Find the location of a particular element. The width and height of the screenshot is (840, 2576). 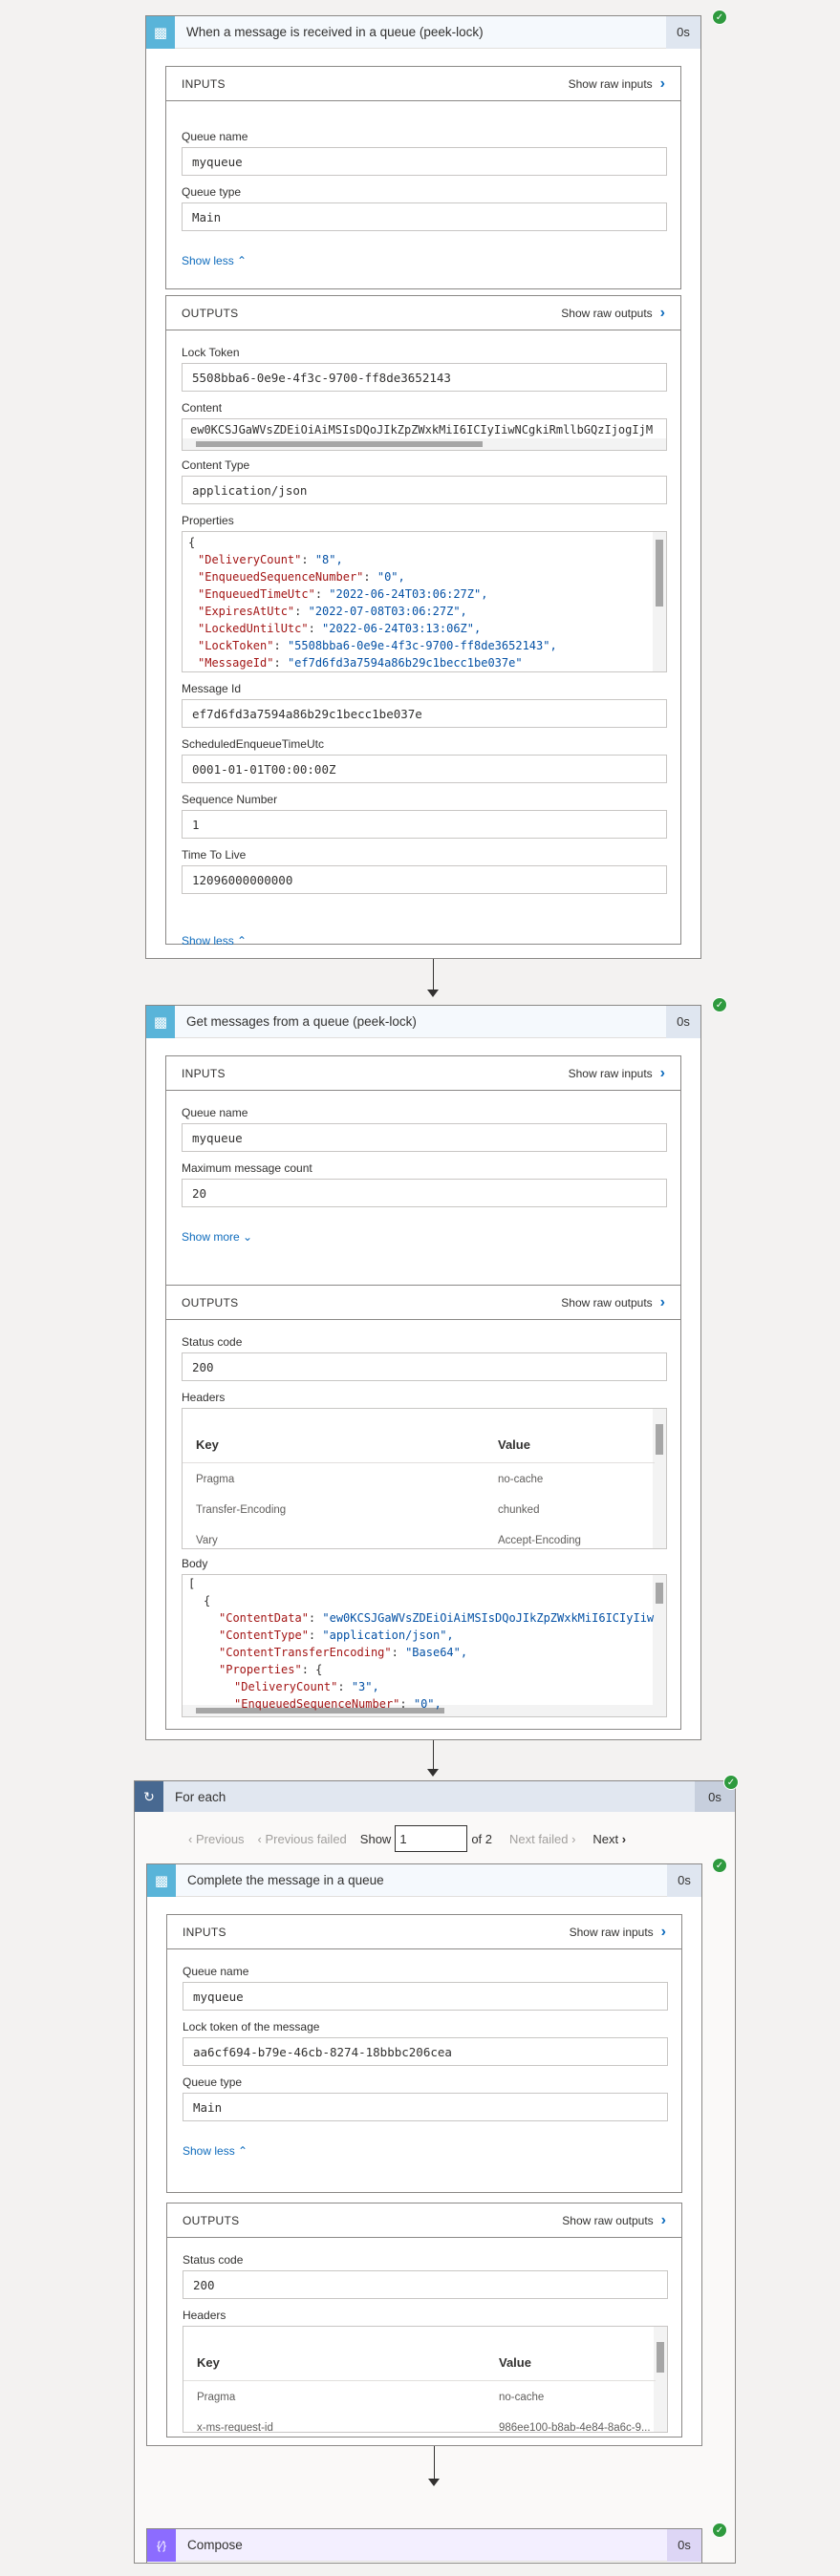

chevron-left-icon: ‹ is located at coordinates (191, 1839).